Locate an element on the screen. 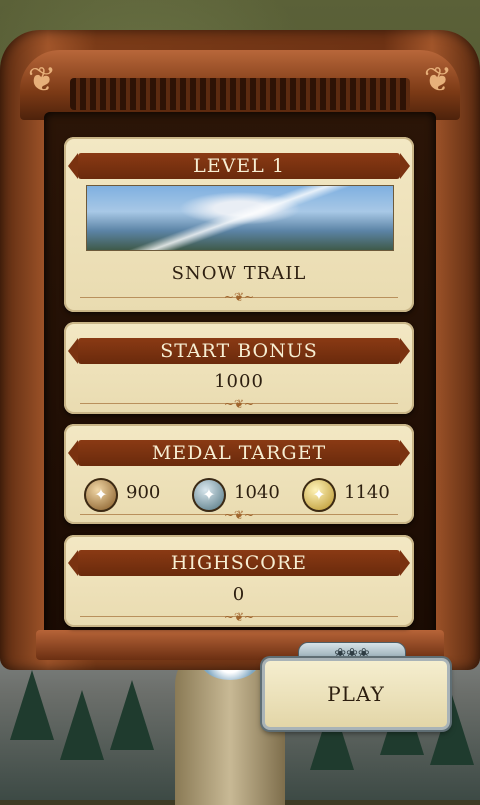  silver-medal-value: 1040 is located at coordinates (257, 492).